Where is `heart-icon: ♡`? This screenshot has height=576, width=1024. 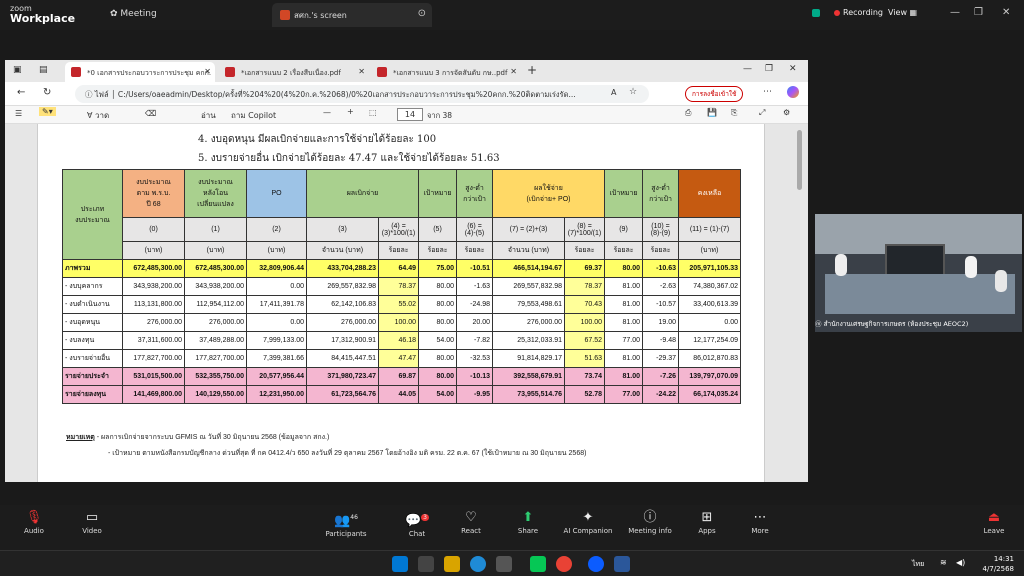 heart-icon: ♡ is located at coordinates (471, 517).